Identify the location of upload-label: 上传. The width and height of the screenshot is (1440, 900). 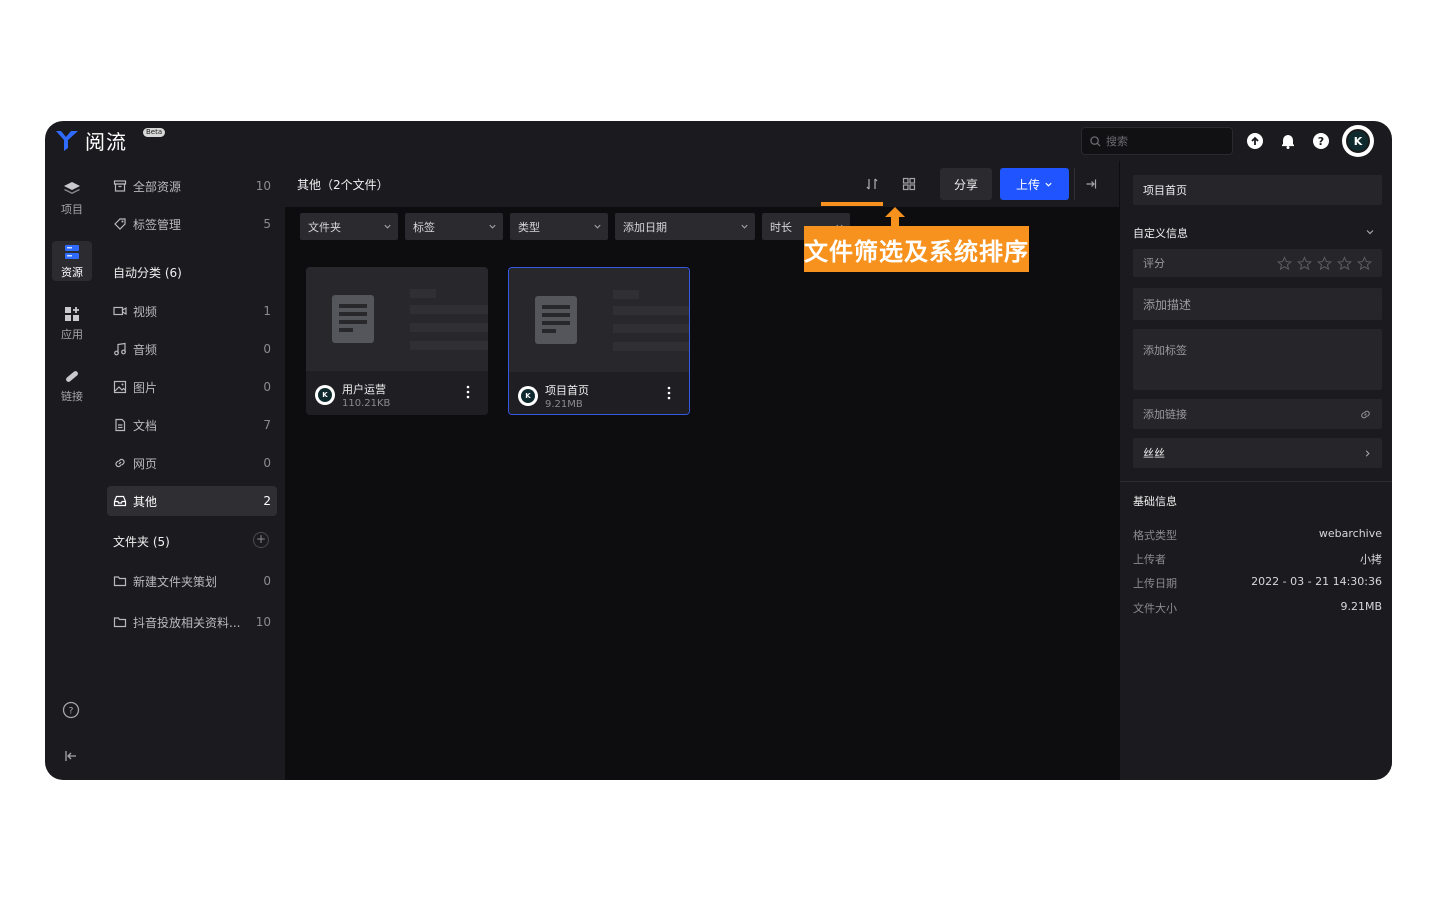
(1027, 184).